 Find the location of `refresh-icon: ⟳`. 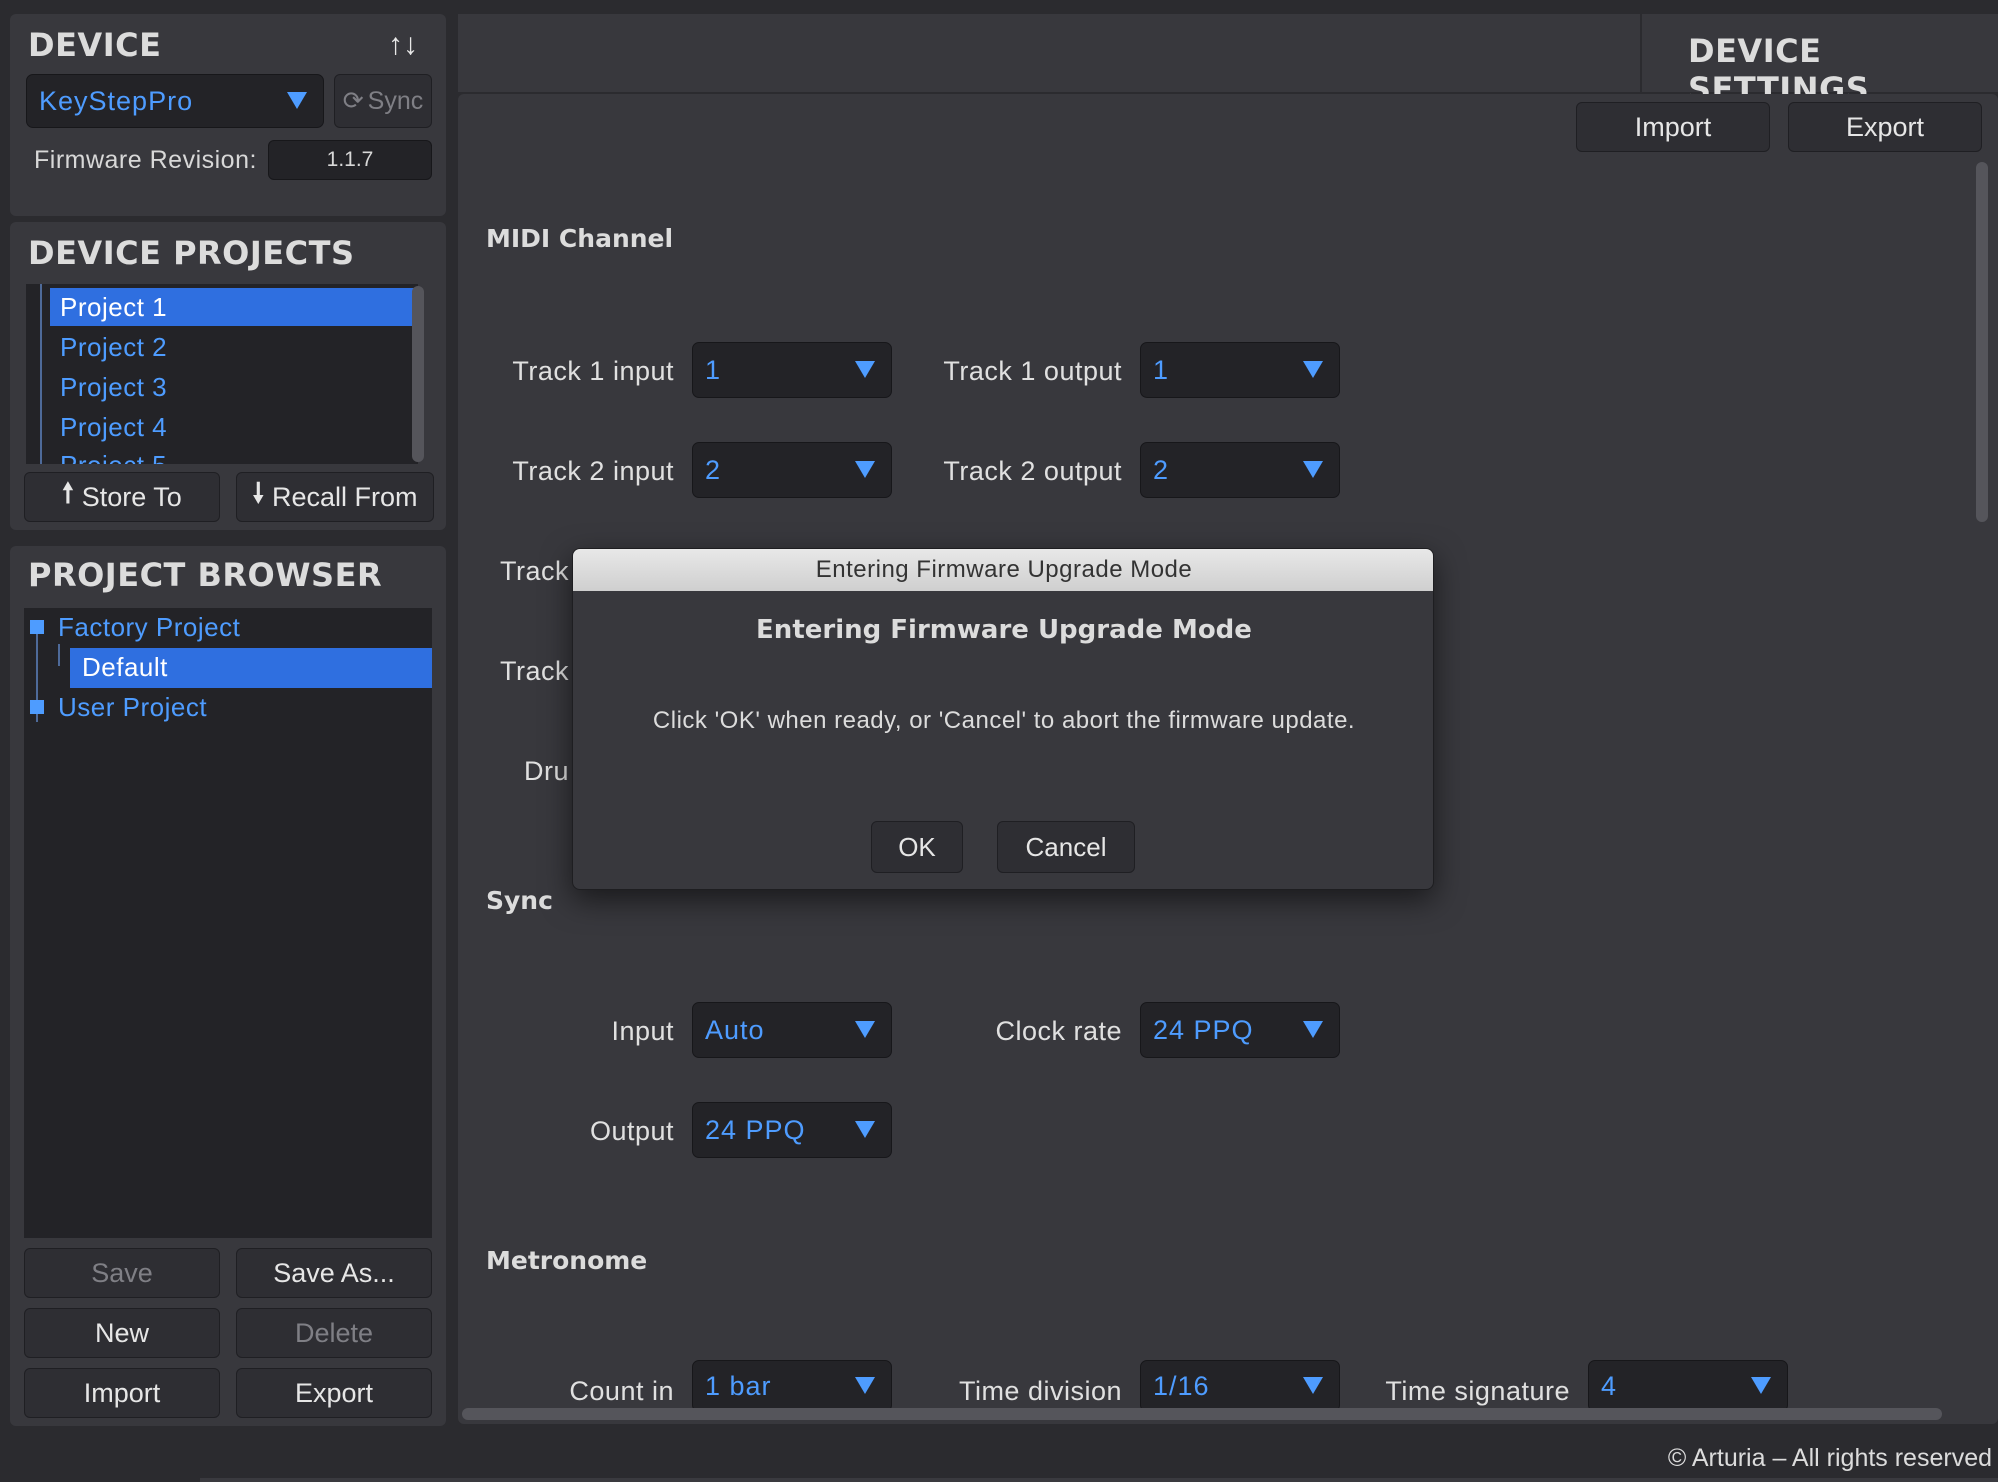

refresh-icon: ⟳ is located at coordinates (353, 101).